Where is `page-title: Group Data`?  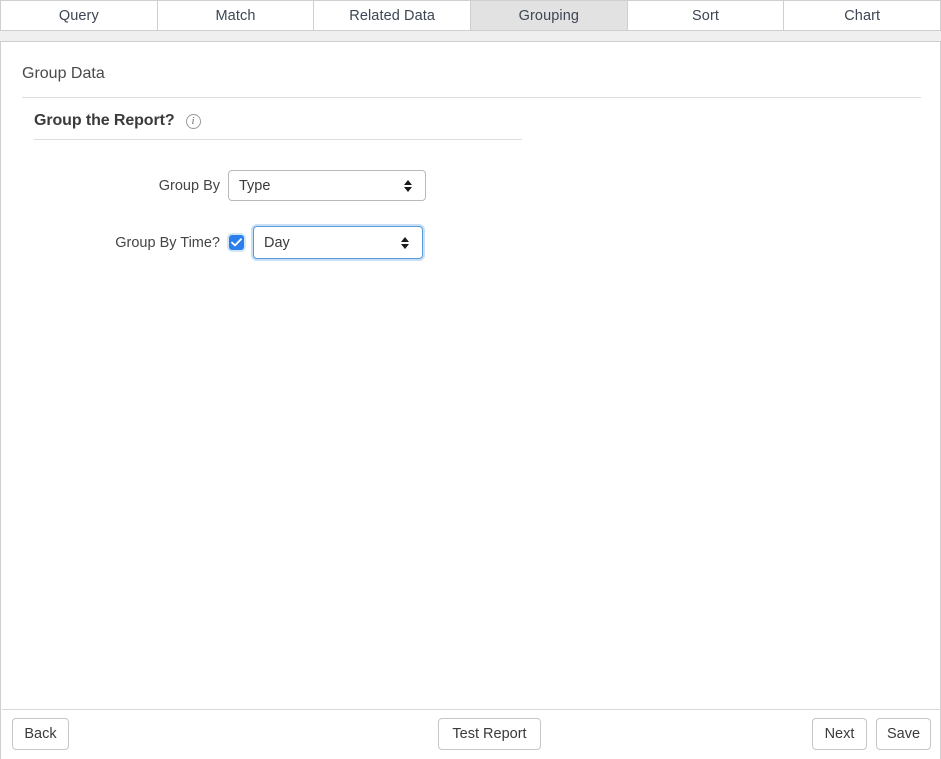
page-title: Group Data is located at coordinates (63, 73).